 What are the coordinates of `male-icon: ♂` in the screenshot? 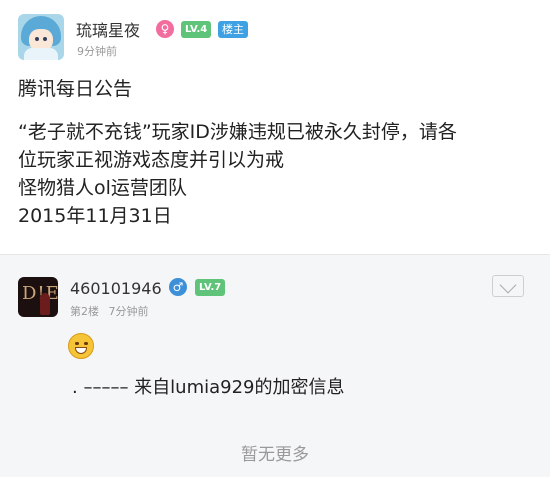 It's located at (178, 287).